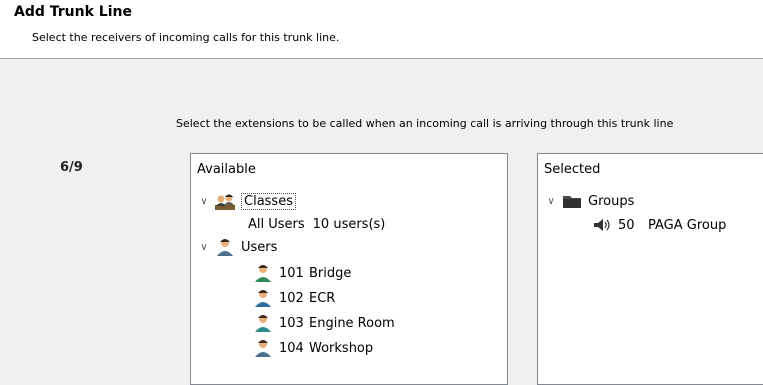 The image size is (763, 385). What do you see at coordinates (276, 224) in the screenshot?
I see `all-users-label: All Users` at bounding box center [276, 224].